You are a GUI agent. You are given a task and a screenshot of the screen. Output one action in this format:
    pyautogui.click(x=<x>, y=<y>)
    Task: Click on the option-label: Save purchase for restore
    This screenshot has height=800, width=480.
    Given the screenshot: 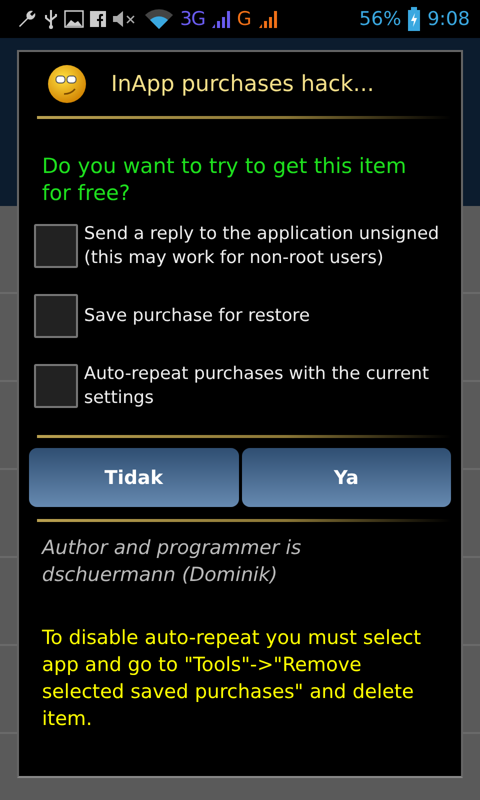 What is the action you would take?
    pyautogui.click(x=197, y=316)
    